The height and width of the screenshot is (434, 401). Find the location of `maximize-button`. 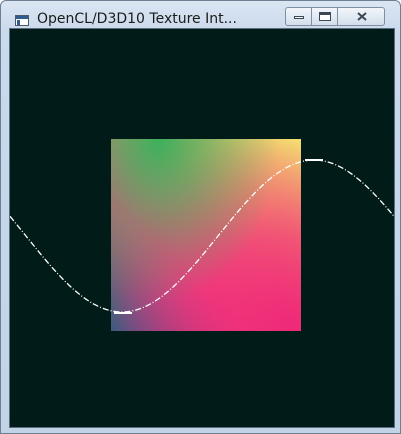

maximize-button is located at coordinates (324, 16).